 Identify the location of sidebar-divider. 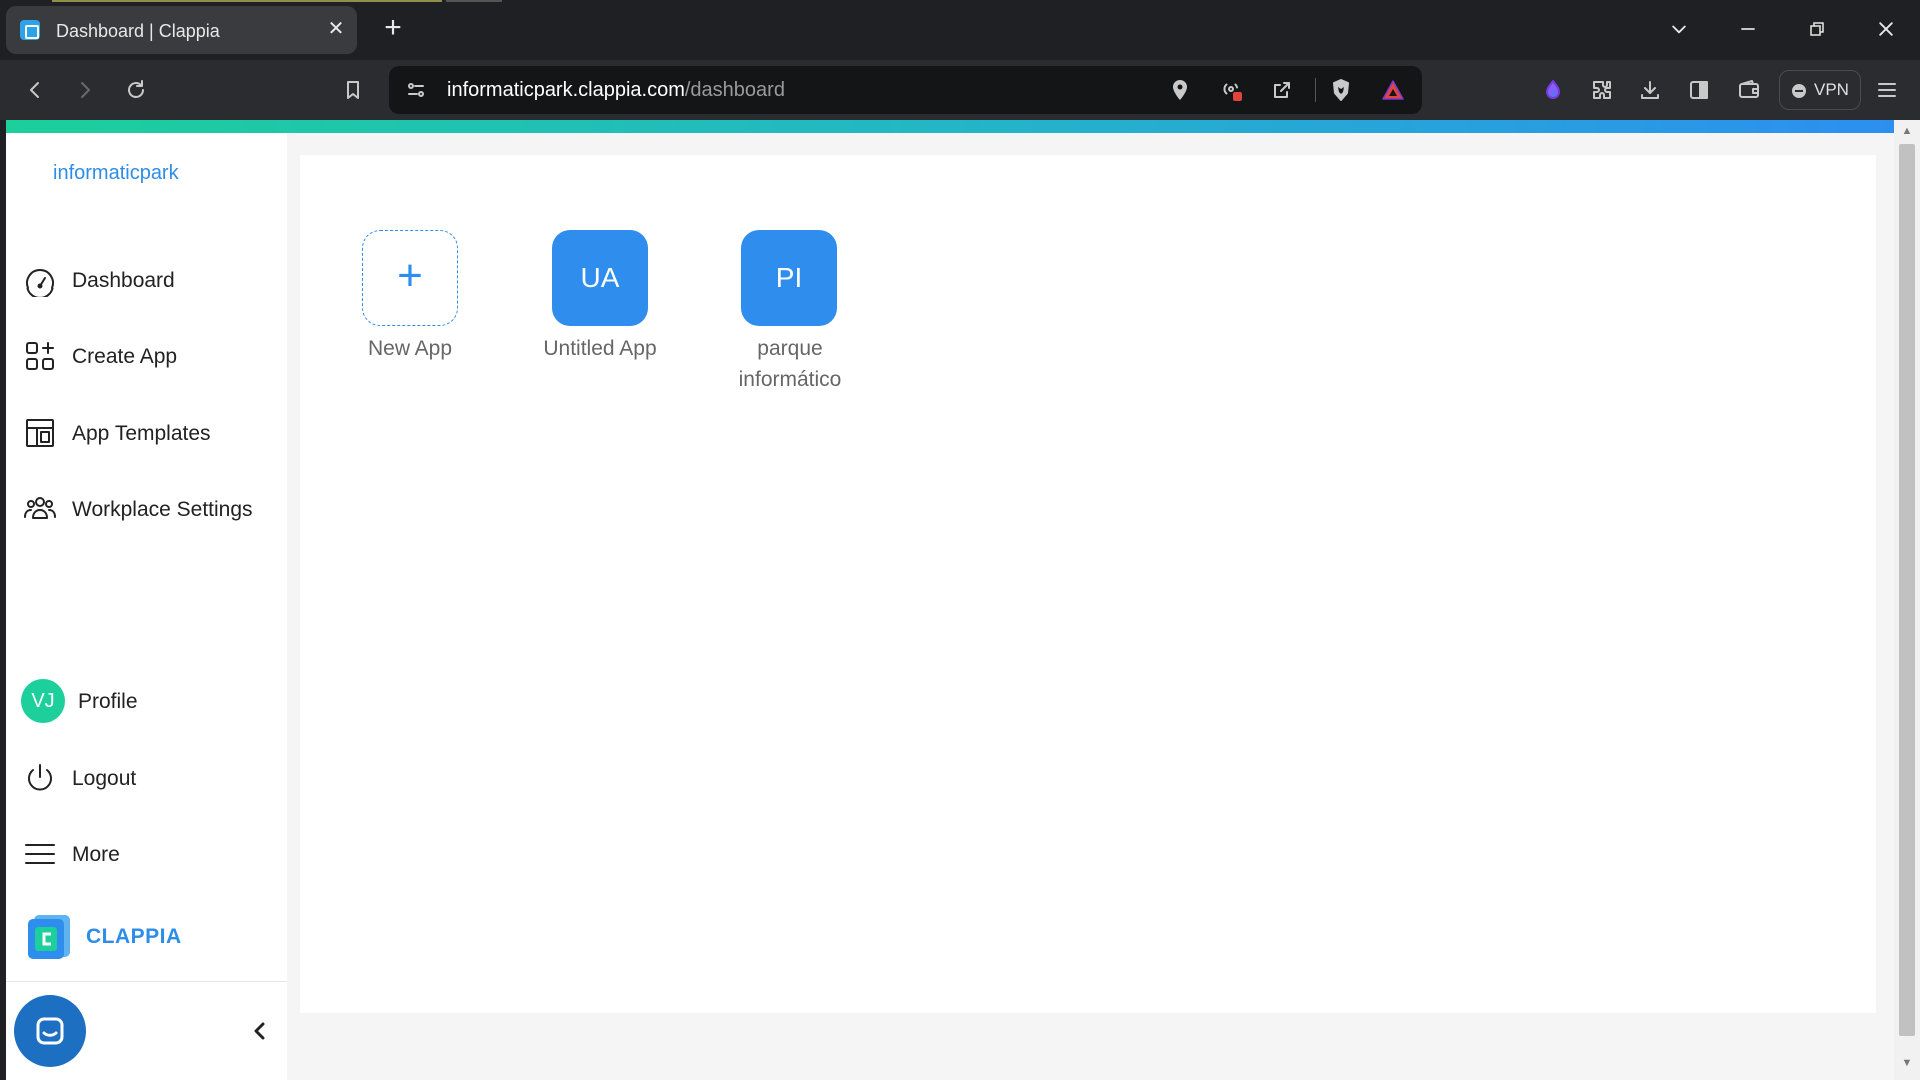
(146, 981).